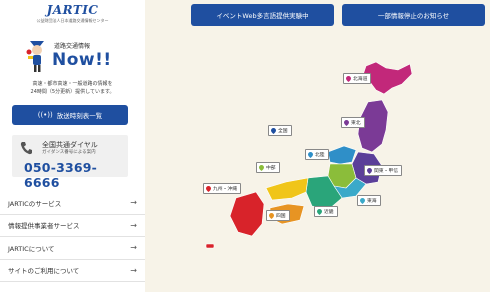 This screenshot has height=292, width=490. I want to click on region-hokuriku, so click(342, 155).